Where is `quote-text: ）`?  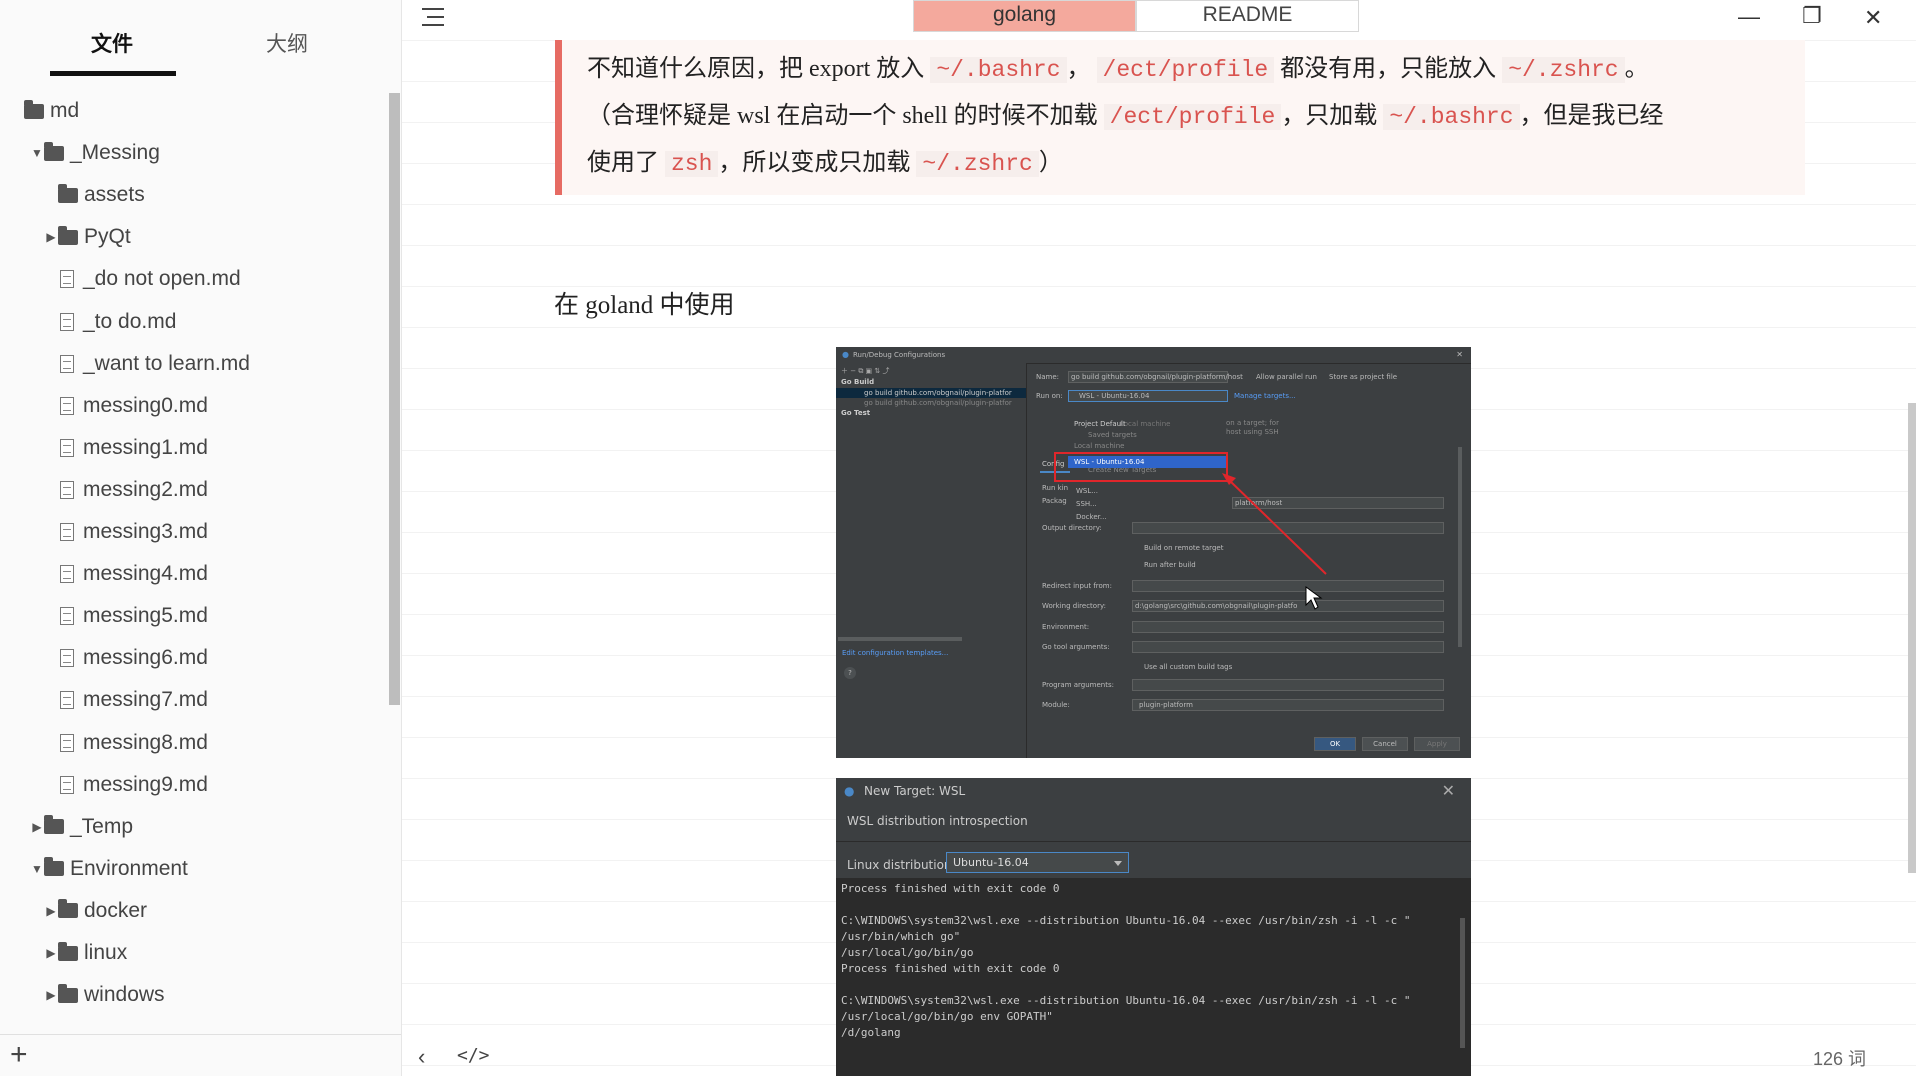
quote-text: ） is located at coordinates (1050, 163).